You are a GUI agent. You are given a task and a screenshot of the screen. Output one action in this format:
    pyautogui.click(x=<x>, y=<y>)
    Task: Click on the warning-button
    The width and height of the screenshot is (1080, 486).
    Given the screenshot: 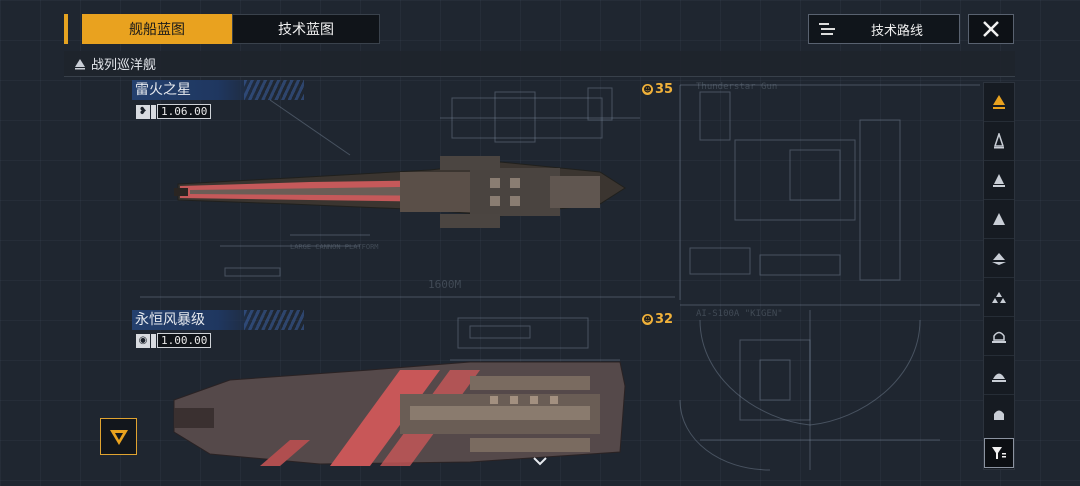 What is the action you would take?
    pyautogui.click(x=118, y=436)
    